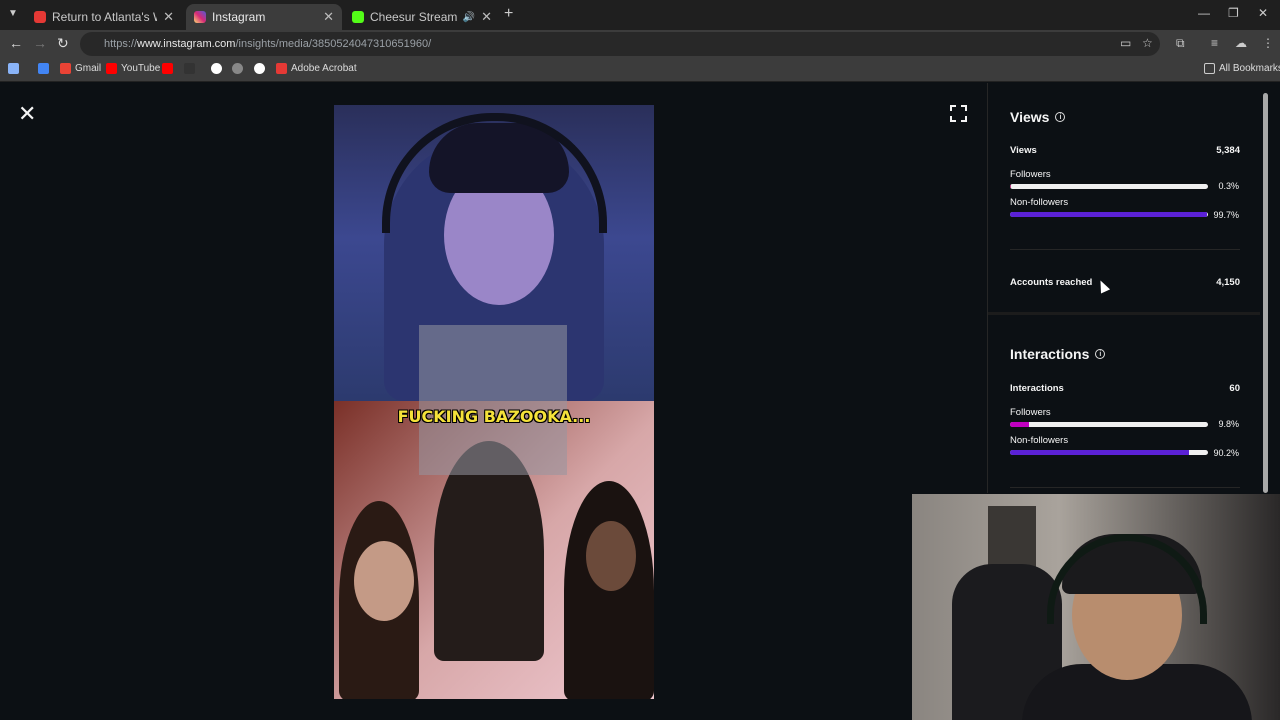 This screenshot has width=1280, height=720. I want to click on bookmark-youtube: YouTube, so click(133, 68).